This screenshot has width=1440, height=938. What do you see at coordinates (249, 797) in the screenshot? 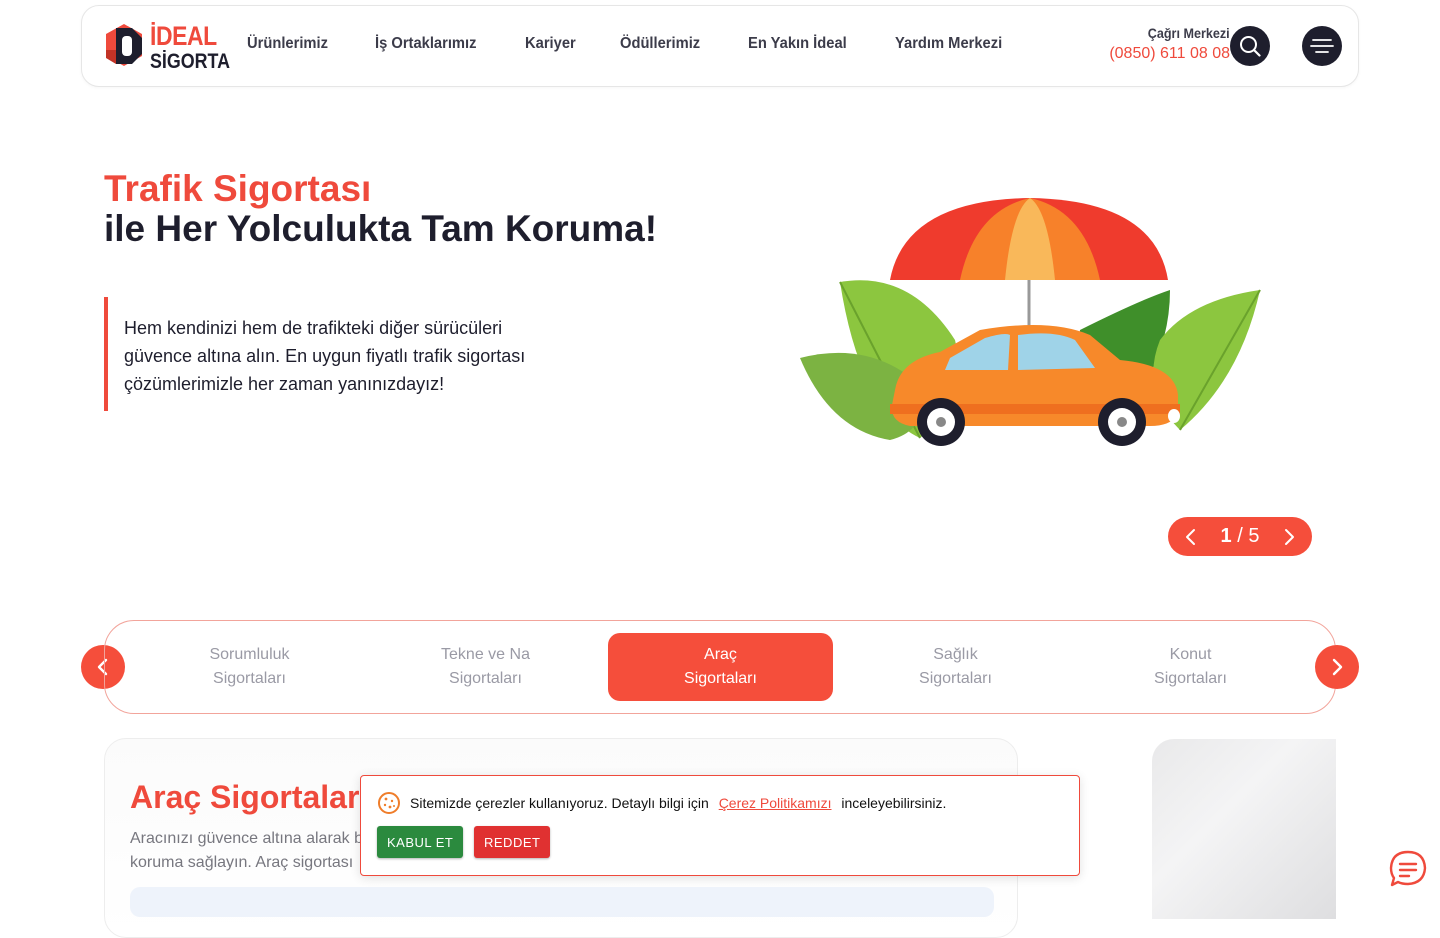
I see `card-title: Araç Sigortaları` at bounding box center [249, 797].